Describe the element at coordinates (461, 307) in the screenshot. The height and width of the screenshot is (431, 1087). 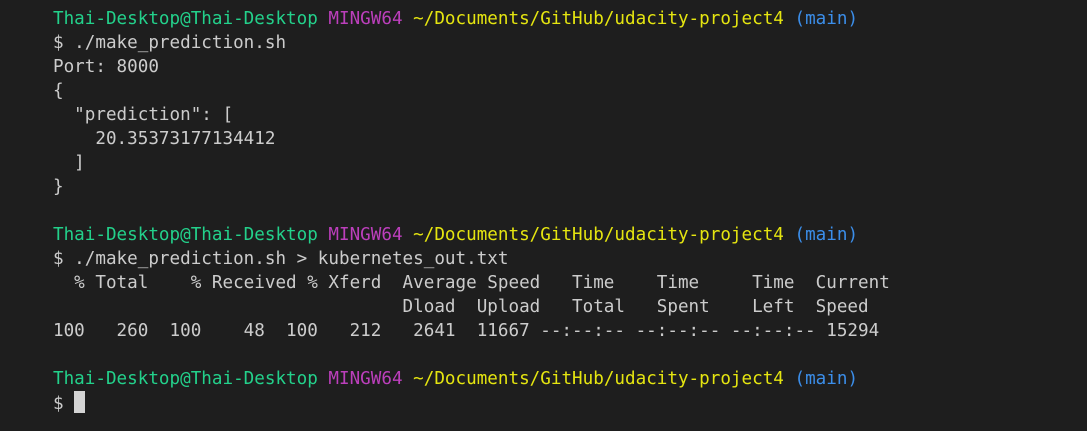
I see `curl-progress-subheader: Dload Upload Total Spent Left Speed` at that location.